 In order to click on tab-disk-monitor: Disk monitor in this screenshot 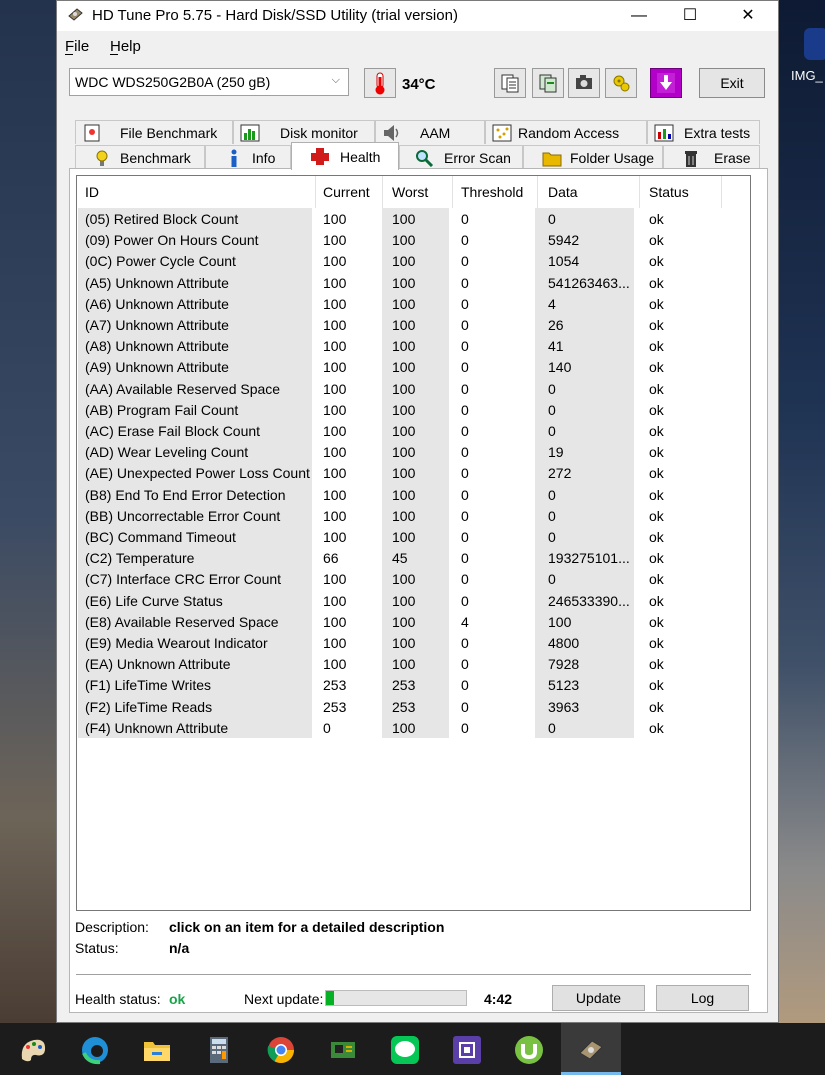, I will do `click(304, 132)`.